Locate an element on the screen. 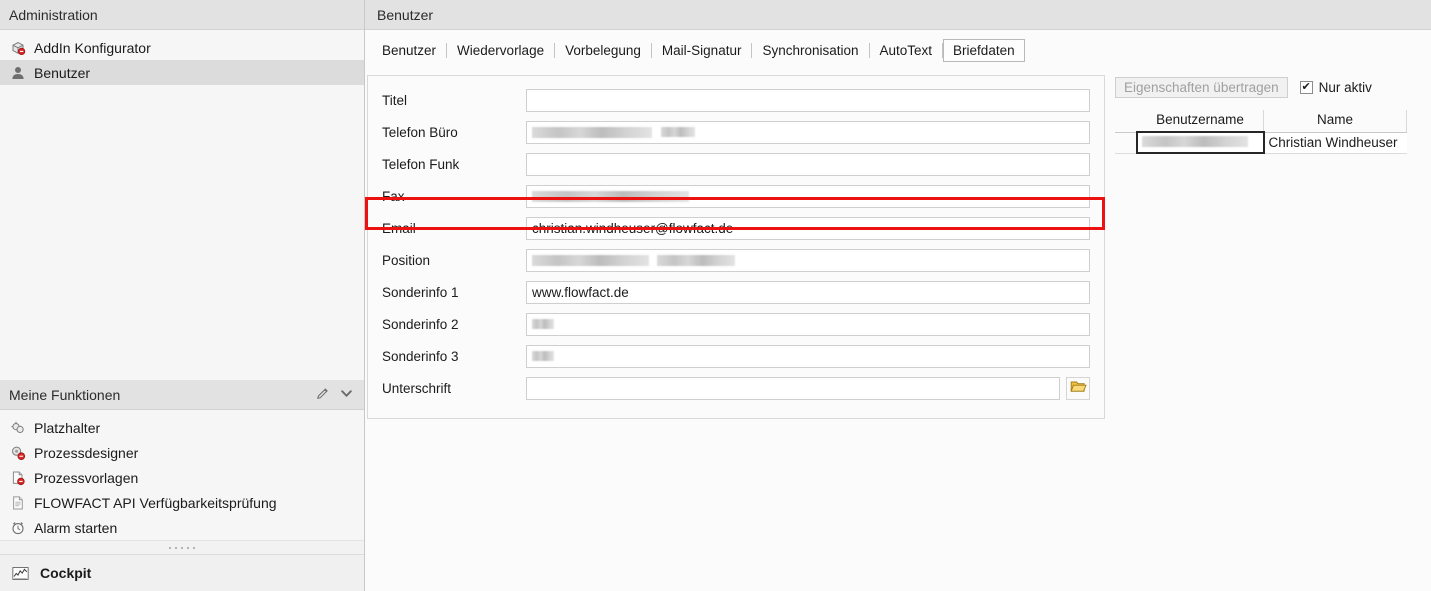 The image size is (1431, 591). user-grid-header-row: Benutzername Name is located at coordinates (1261, 121).